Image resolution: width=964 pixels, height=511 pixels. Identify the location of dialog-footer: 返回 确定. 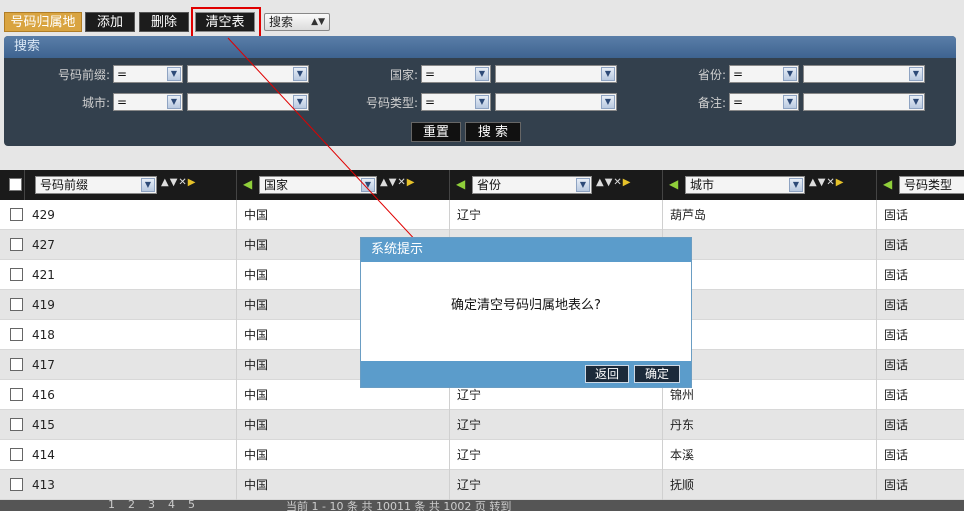
(526, 374).